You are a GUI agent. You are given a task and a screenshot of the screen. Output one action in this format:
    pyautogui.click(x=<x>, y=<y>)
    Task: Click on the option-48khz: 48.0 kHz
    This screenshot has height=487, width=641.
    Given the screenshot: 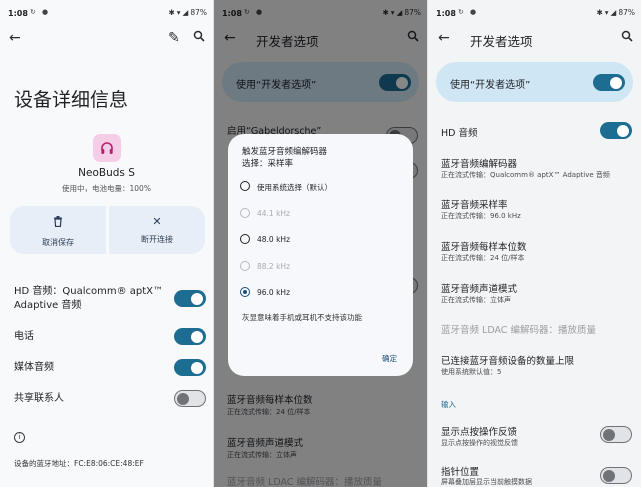 What is the action you would take?
    pyautogui.click(x=273, y=239)
    